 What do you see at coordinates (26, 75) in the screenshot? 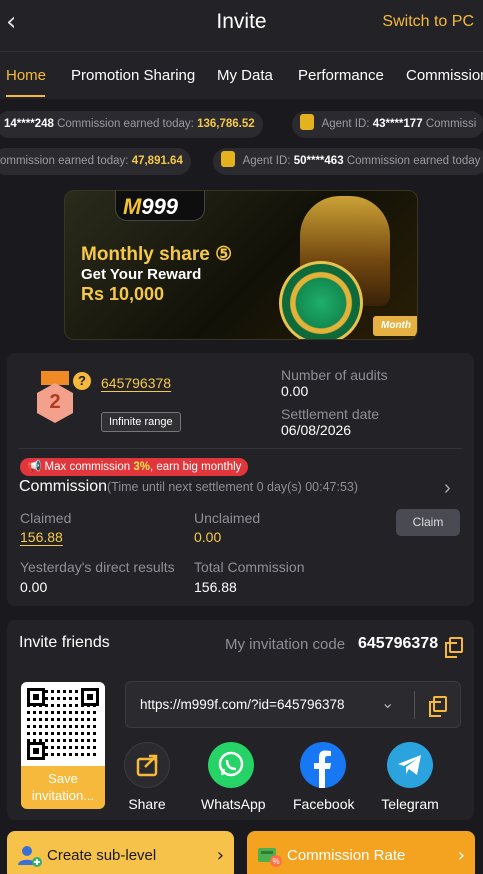
I see `tab-home: Home` at bounding box center [26, 75].